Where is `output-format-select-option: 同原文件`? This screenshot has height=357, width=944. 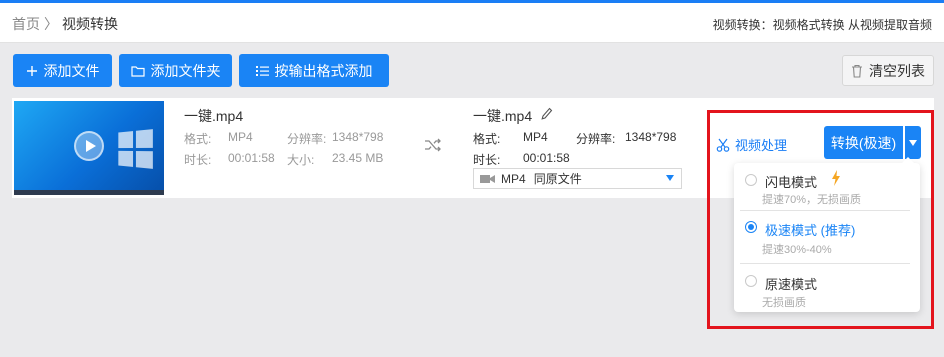 output-format-select-option: 同原文件 is located at coordinates (557, 179).